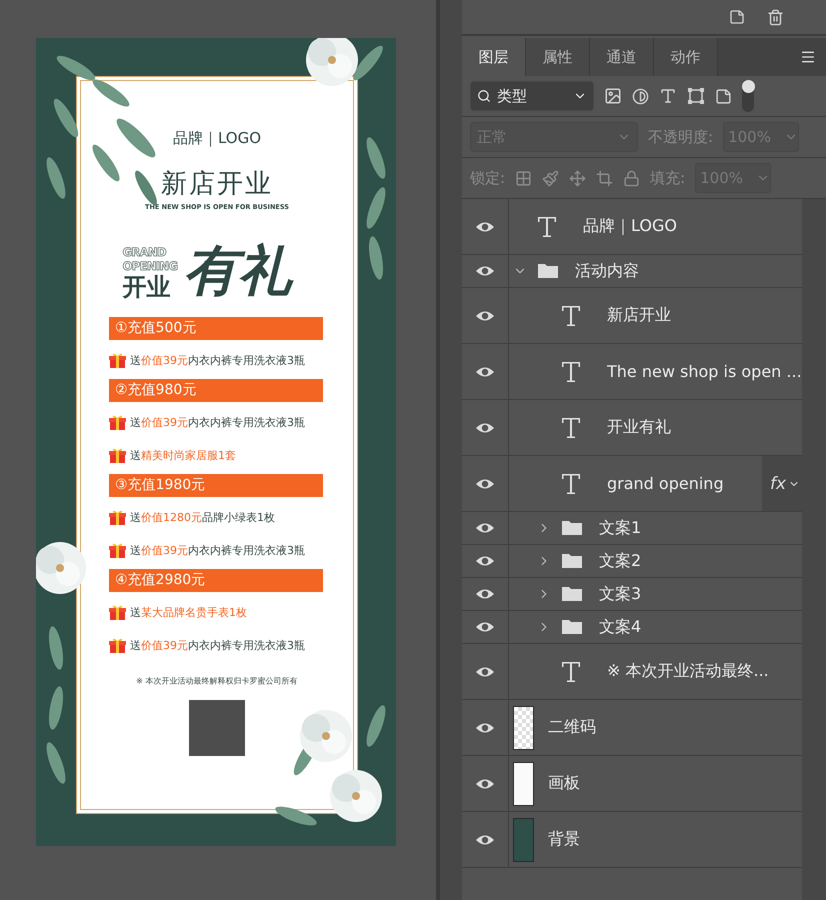 Image resolution: width=826 pixels, height=900 pixels. I want to click on headline-text: 开业, so click(147, 287).